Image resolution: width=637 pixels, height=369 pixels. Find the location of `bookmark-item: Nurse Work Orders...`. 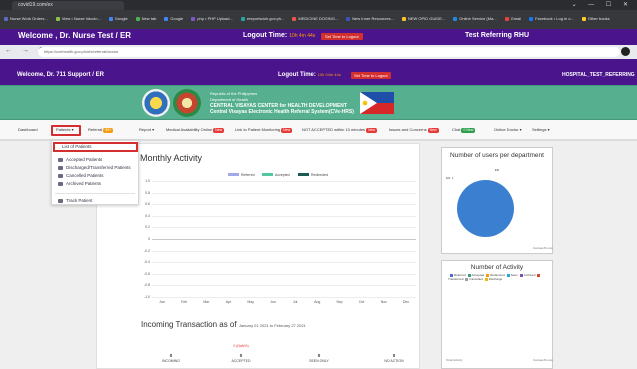

bookmark-item: Nurse Work Orders... is located at coordinates (26, 18).